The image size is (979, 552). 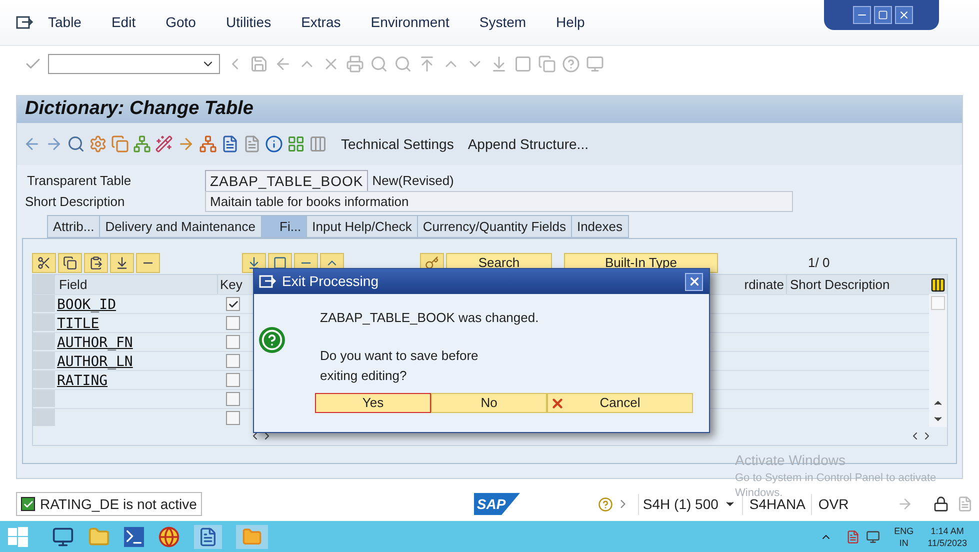 I want to click on save-icon, so click(x=259, y=63).